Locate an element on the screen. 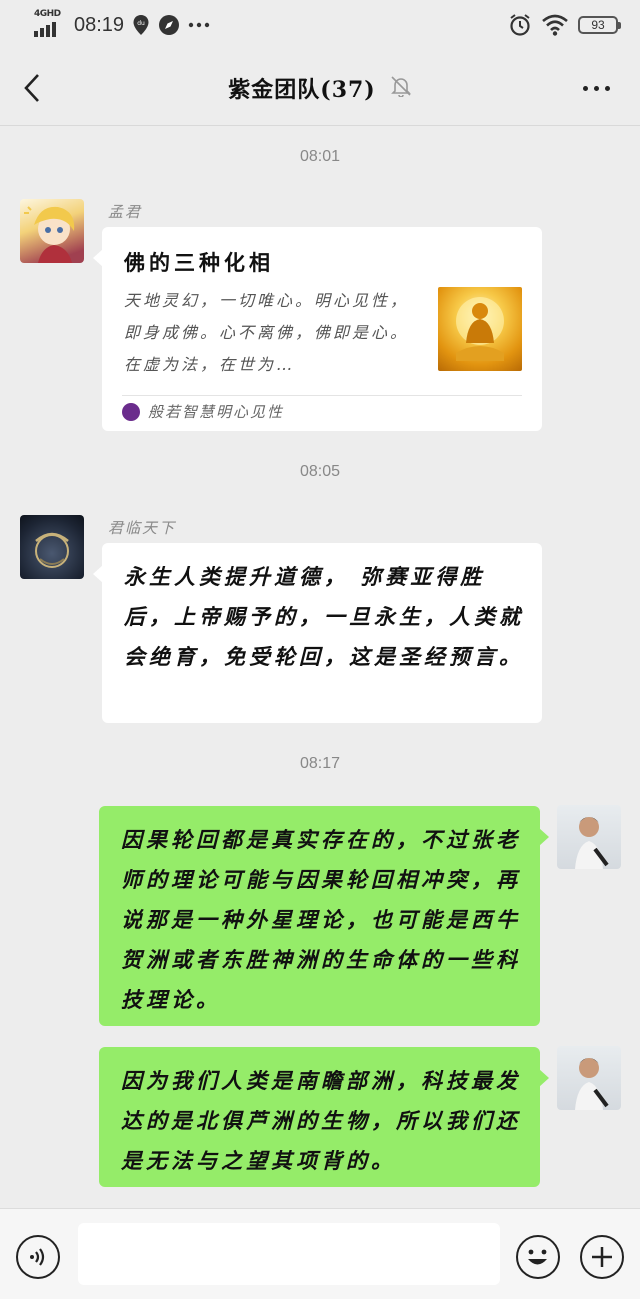 The width and height of the screenshot is (640, 1299). timestamp: 08:05 is located at coordinates (320, 471).